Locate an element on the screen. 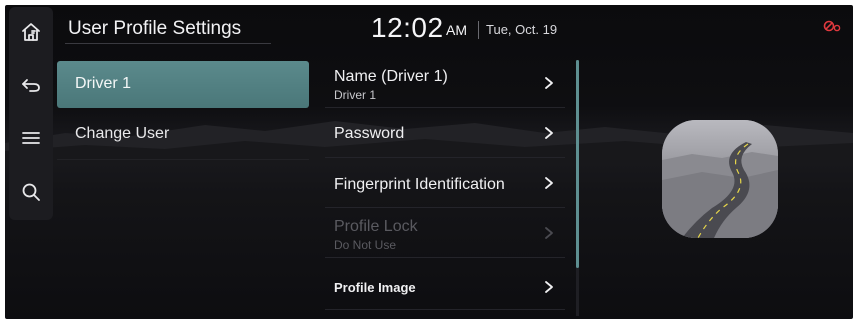 This screenshot has width=858, height=323. connectivity-off-icon is located at coordinates (832, 26).